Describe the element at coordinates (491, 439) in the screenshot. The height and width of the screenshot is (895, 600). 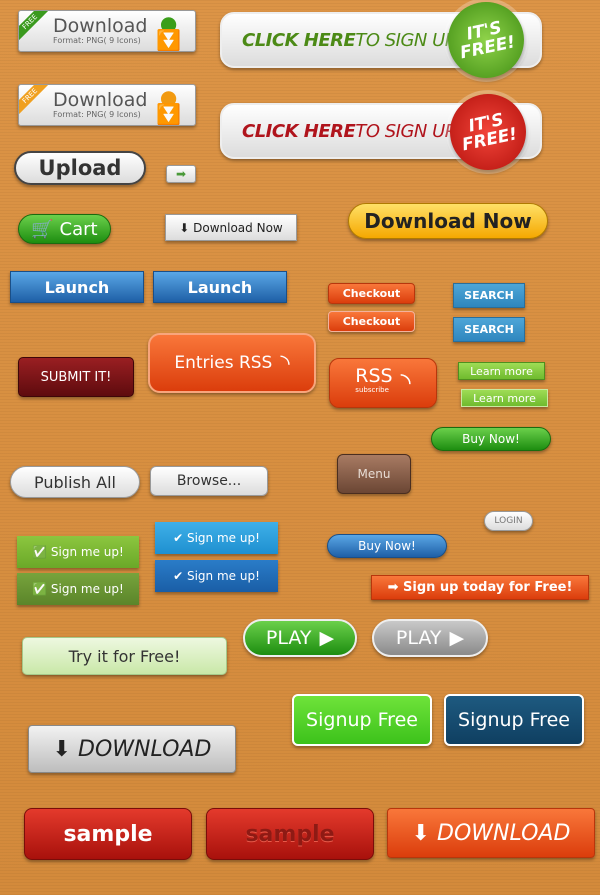
I see `buy-now-green-button: Buy Now!` at that location.